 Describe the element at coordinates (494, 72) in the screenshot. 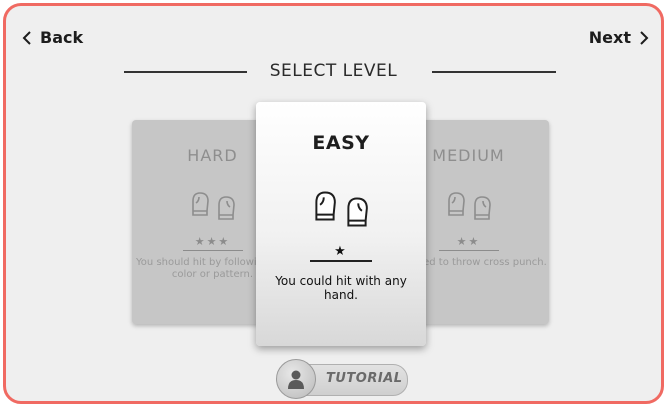

I see `title-rule-right` at that location.